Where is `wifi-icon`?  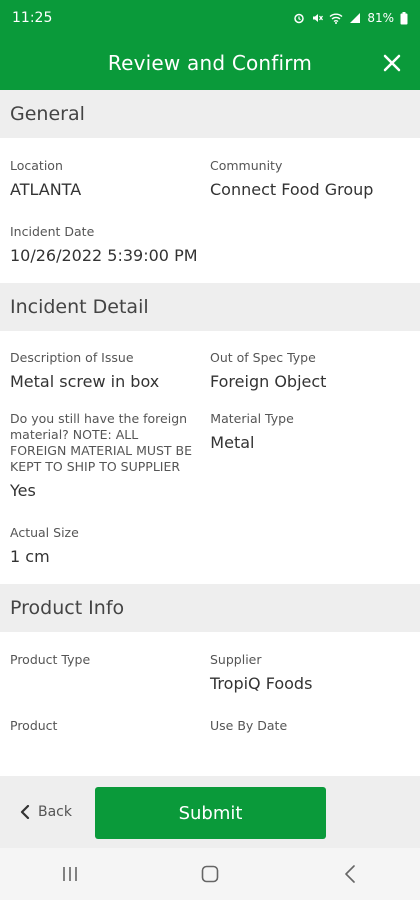 wifi-icon is located at coordinates (336, 18).